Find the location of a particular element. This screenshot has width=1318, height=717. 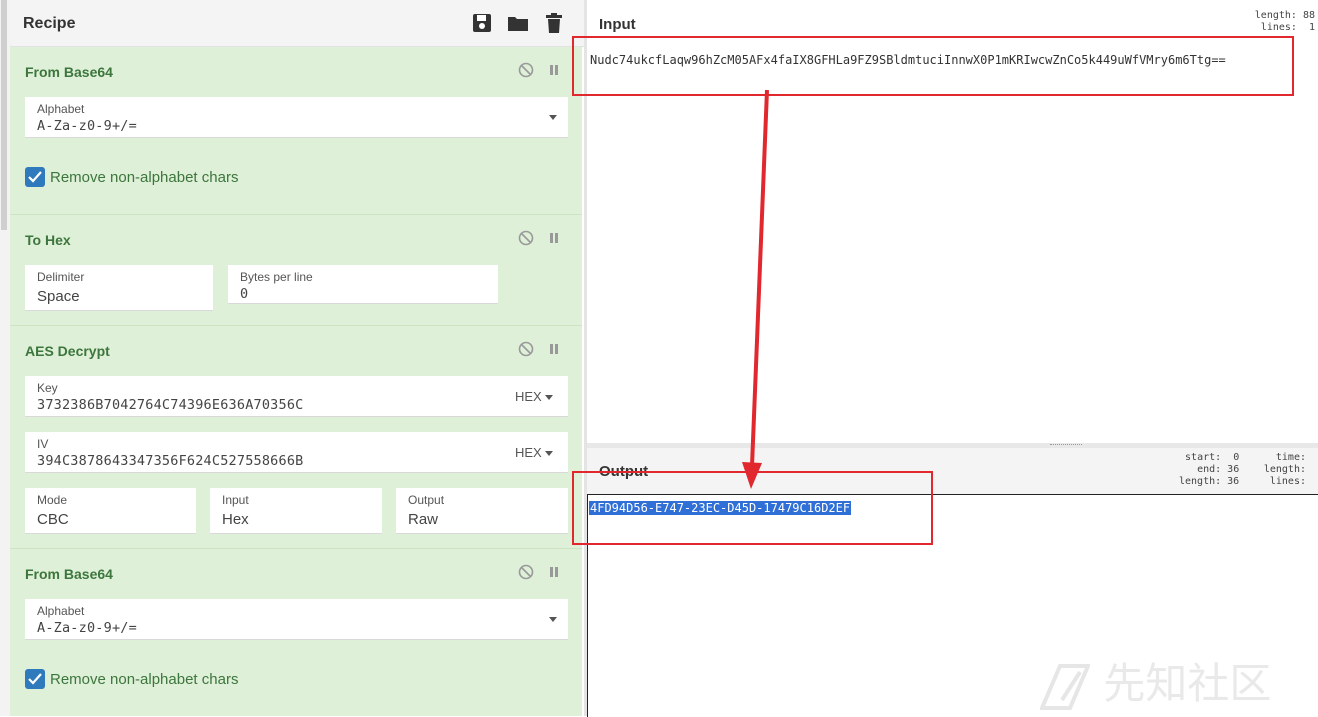

field-label: Mode is located at coordinates (52, 500).